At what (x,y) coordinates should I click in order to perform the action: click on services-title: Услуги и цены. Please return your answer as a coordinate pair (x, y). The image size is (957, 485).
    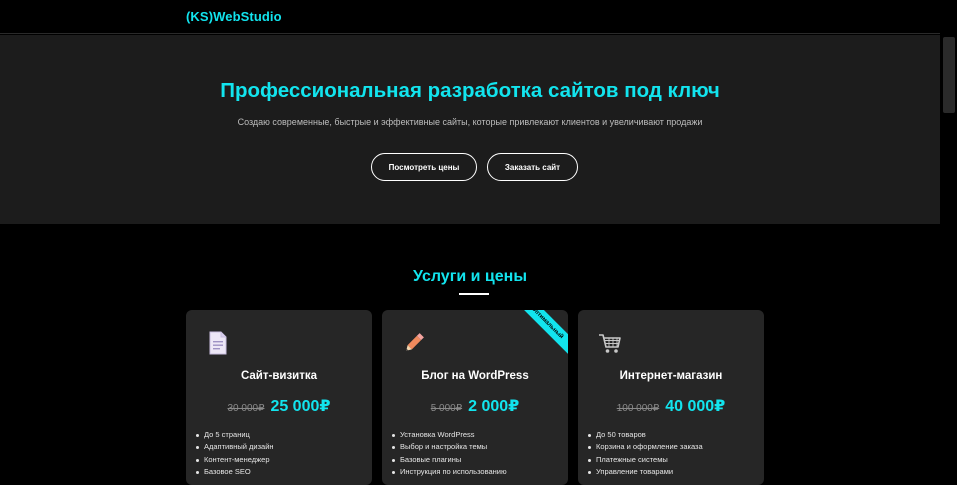
    Looking at the image, I should click on (470, 276).